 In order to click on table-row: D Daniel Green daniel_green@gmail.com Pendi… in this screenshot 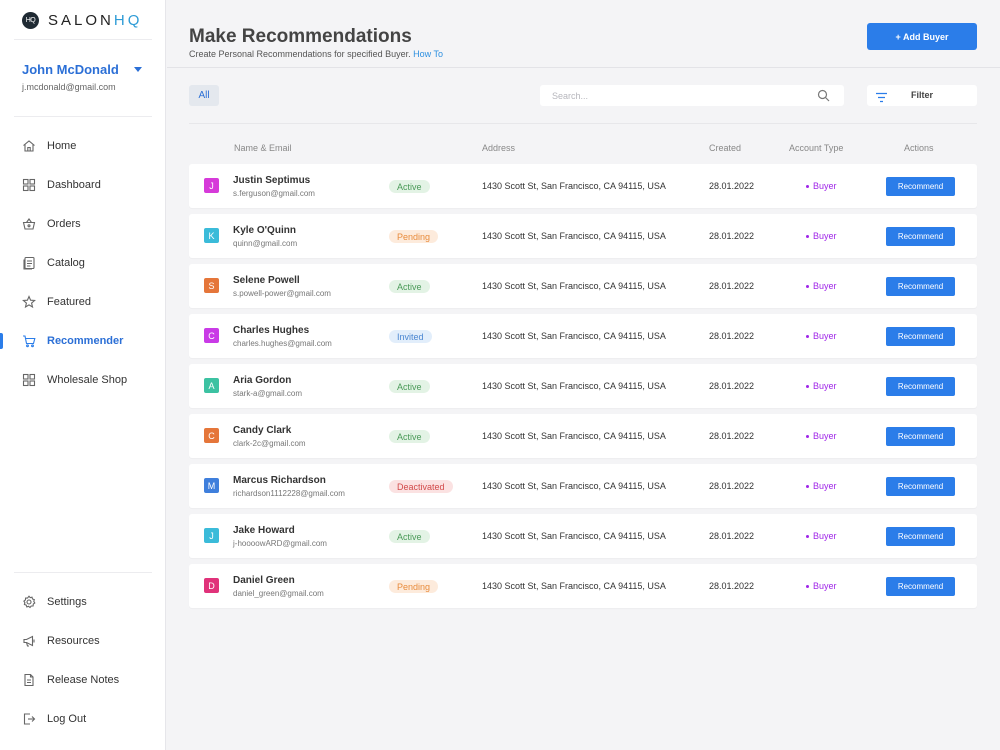, I will do `click(583, 586)`.